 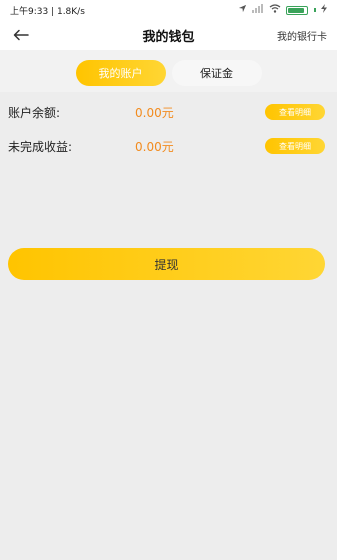 I want to click on pending-value: 0.00元, so click(x=154, y=146).